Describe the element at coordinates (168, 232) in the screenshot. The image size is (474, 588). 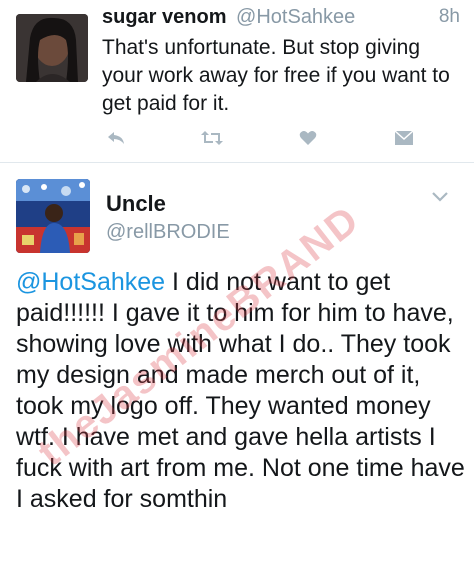
I see `user-handle: @rellBRODIE` at that location.